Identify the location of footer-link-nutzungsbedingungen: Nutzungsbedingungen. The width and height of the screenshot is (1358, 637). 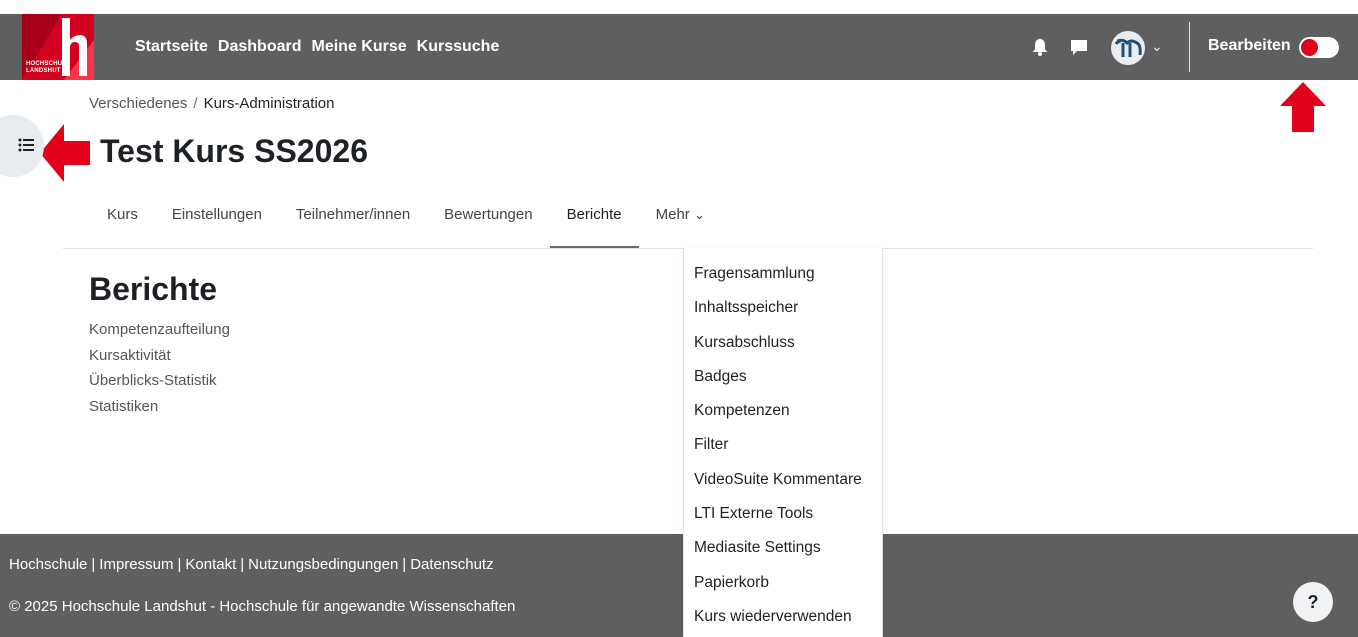
(323, 564).